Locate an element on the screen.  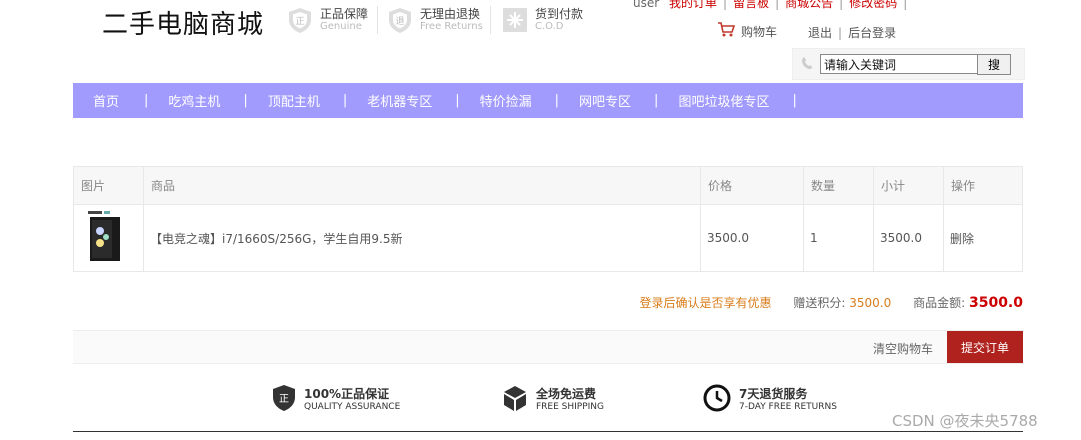
badge-sub: Free Returns is located at coordinates (451, 26).